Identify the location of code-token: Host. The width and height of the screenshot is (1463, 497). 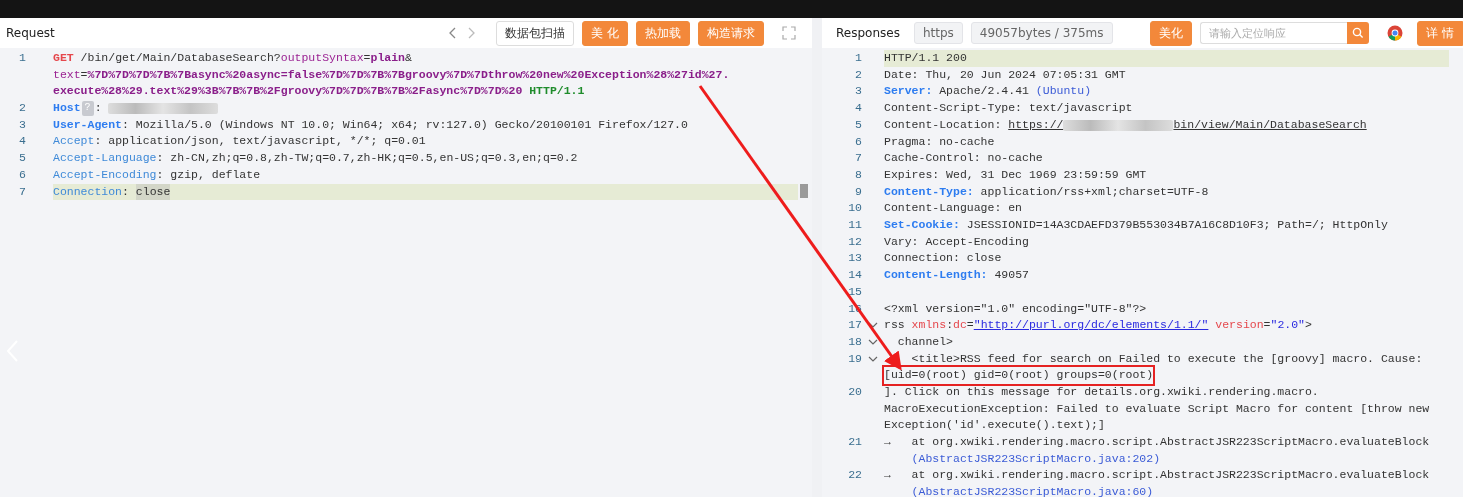
(67, 108).